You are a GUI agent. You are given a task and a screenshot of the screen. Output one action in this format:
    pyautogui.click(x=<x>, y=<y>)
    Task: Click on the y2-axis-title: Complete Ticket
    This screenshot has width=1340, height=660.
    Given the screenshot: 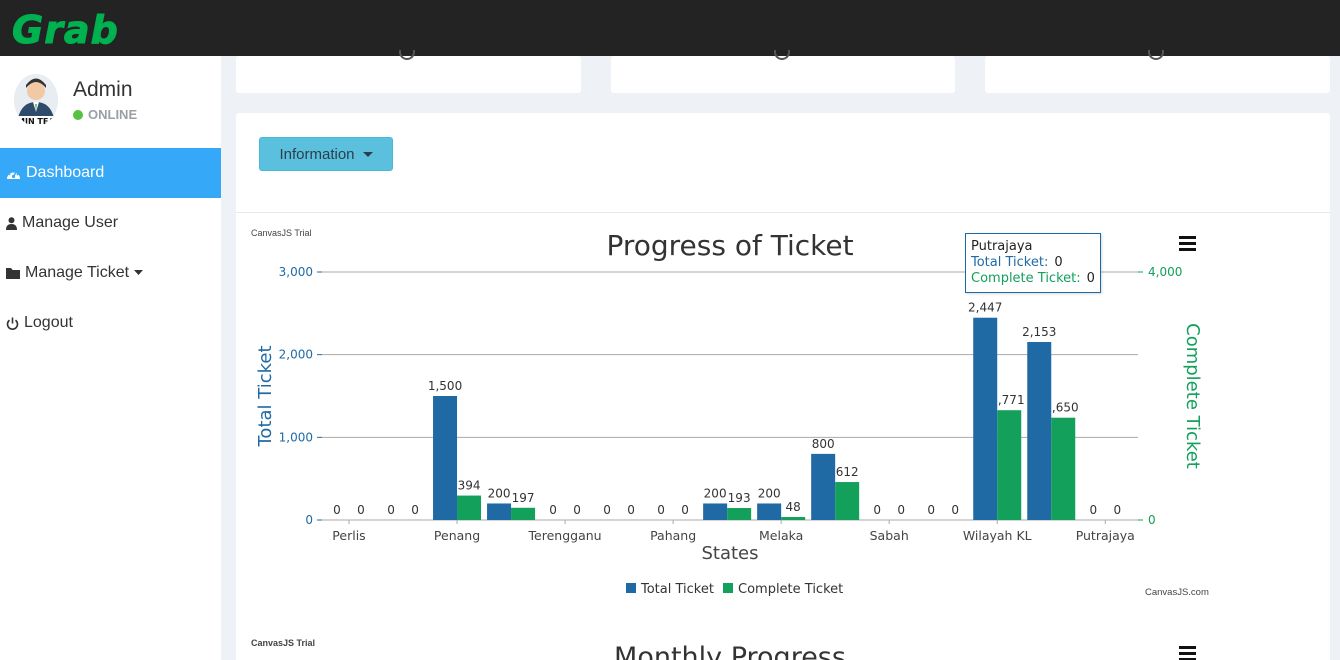 What is the action you would take?
    pyautogui.click(x=1192, y=396)
    